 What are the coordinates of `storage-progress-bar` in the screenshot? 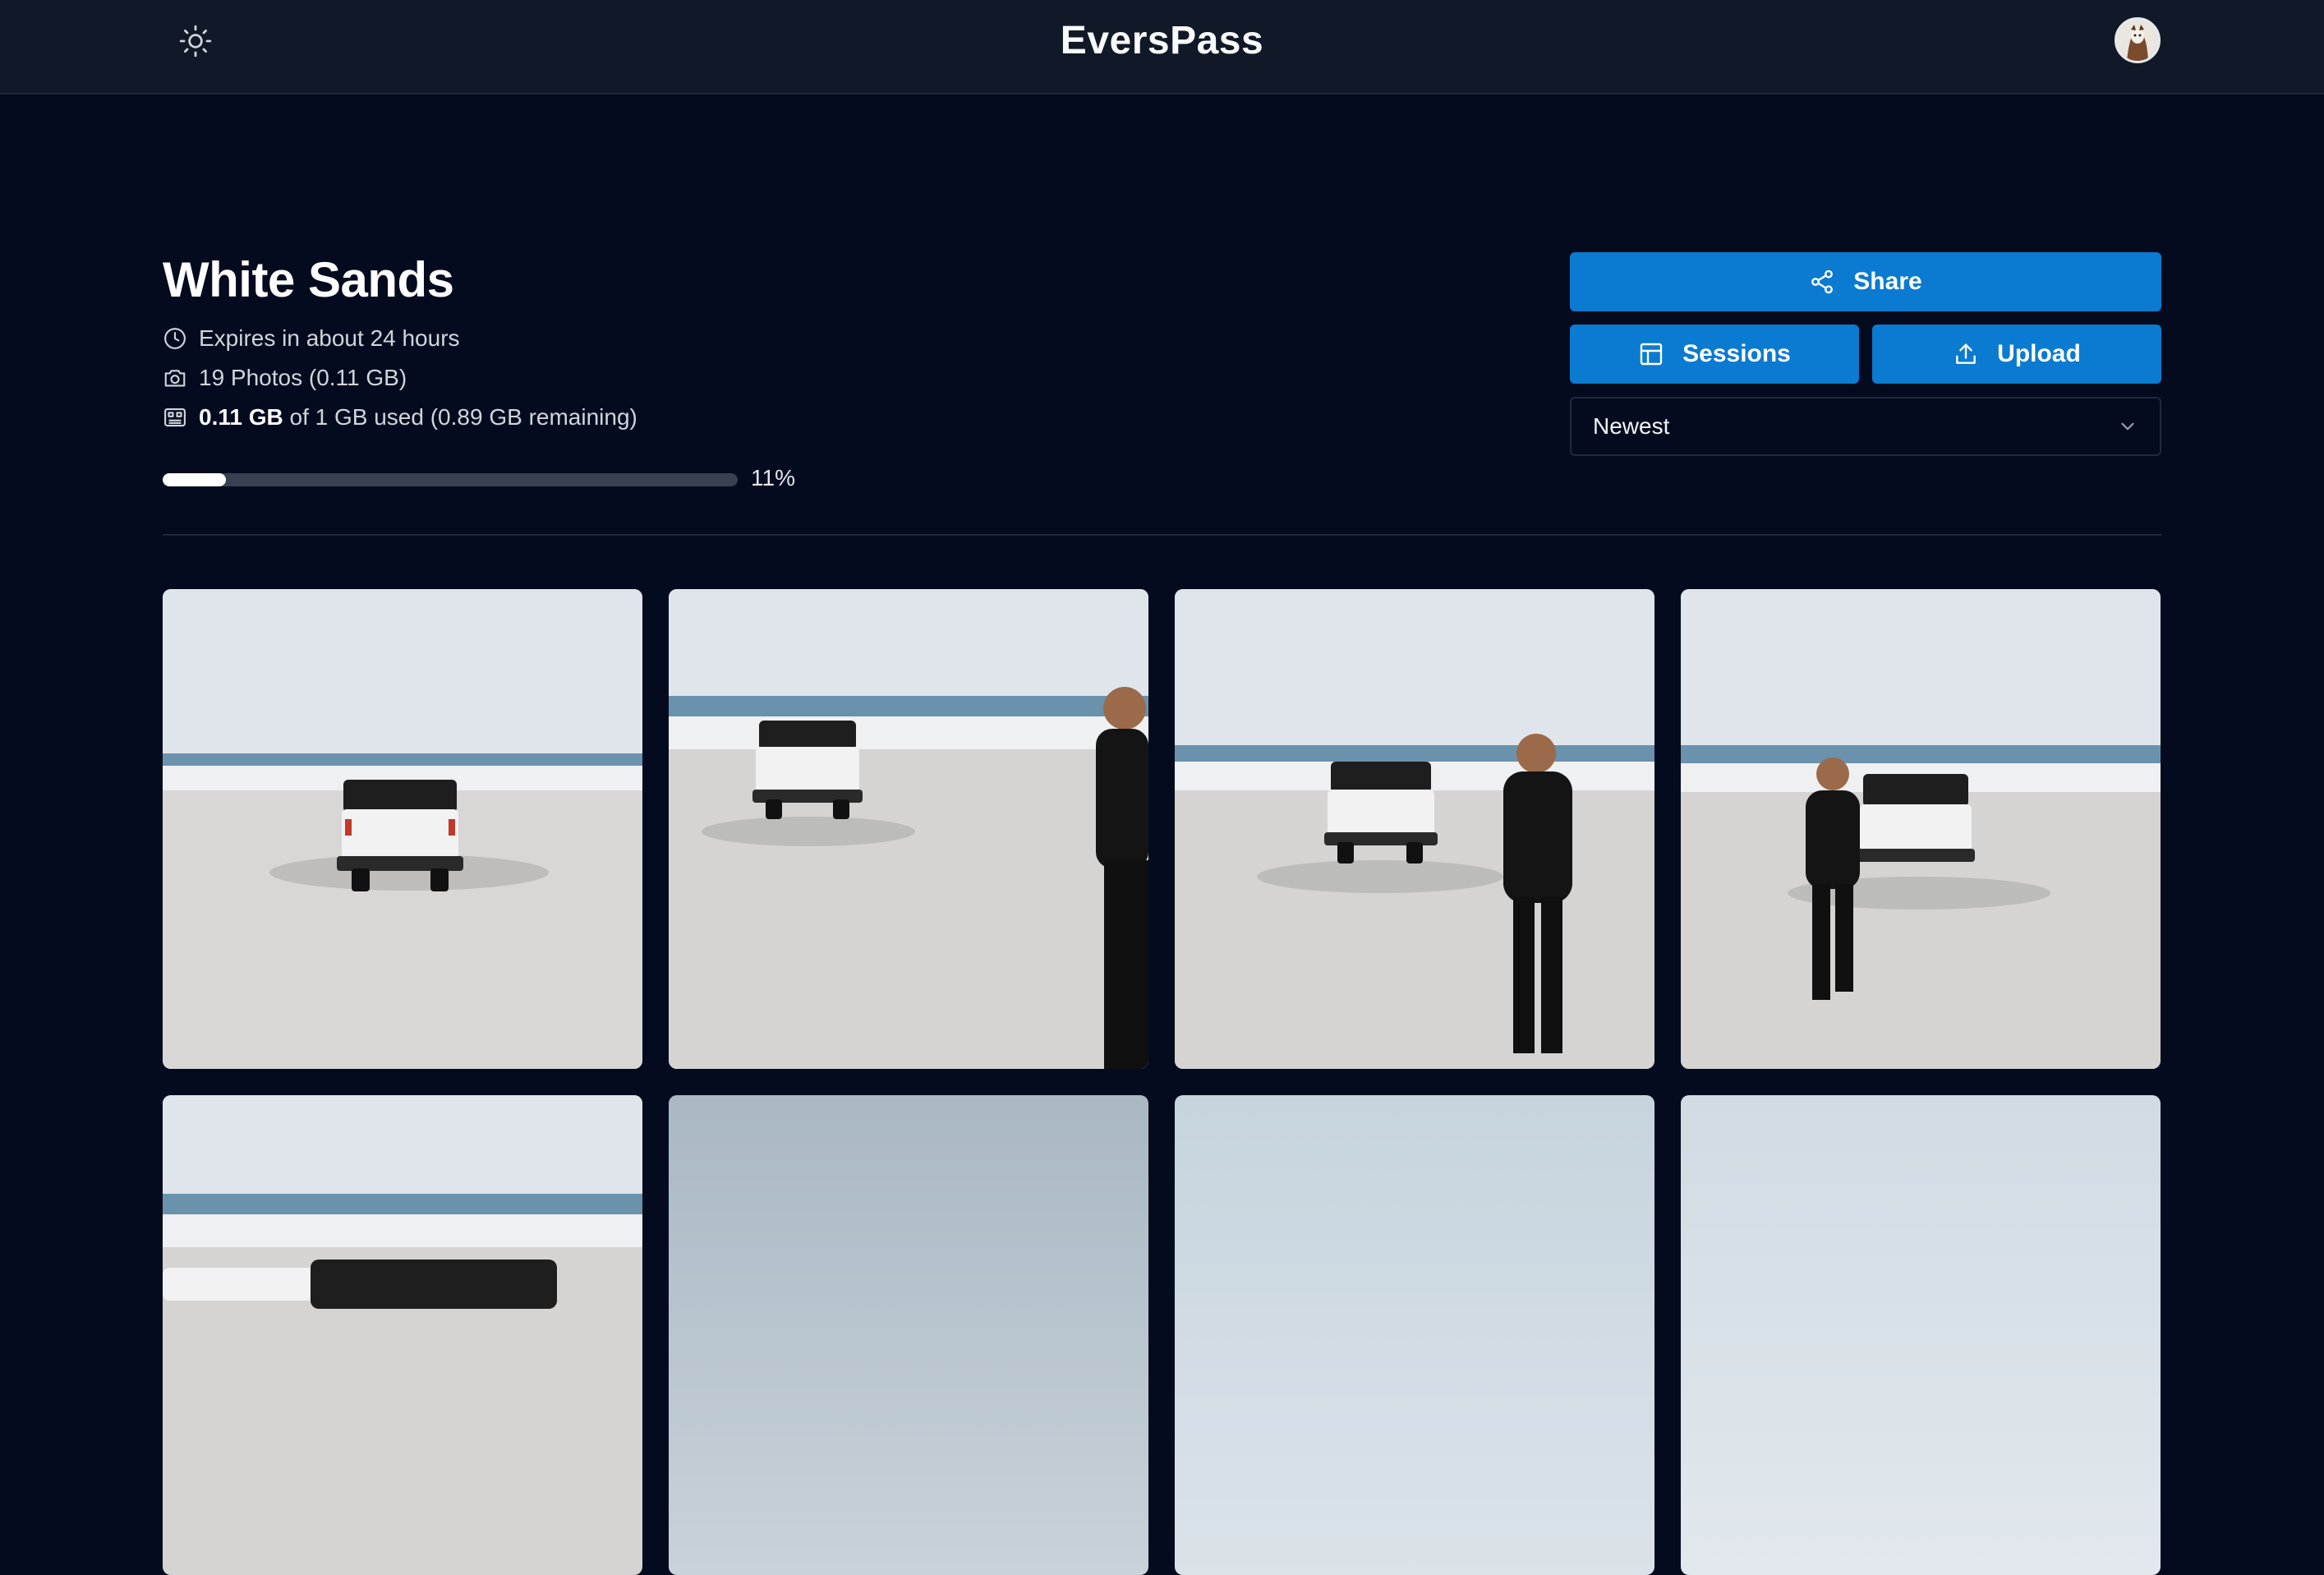 It's located at (450, 479).